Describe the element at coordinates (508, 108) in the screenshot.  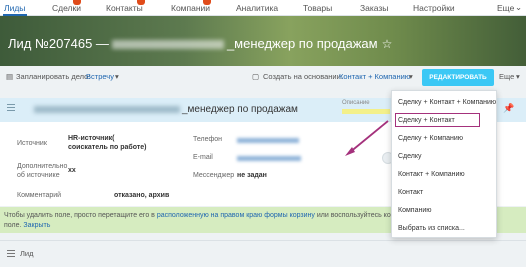
I see `pin-icon: 📌` at that location.